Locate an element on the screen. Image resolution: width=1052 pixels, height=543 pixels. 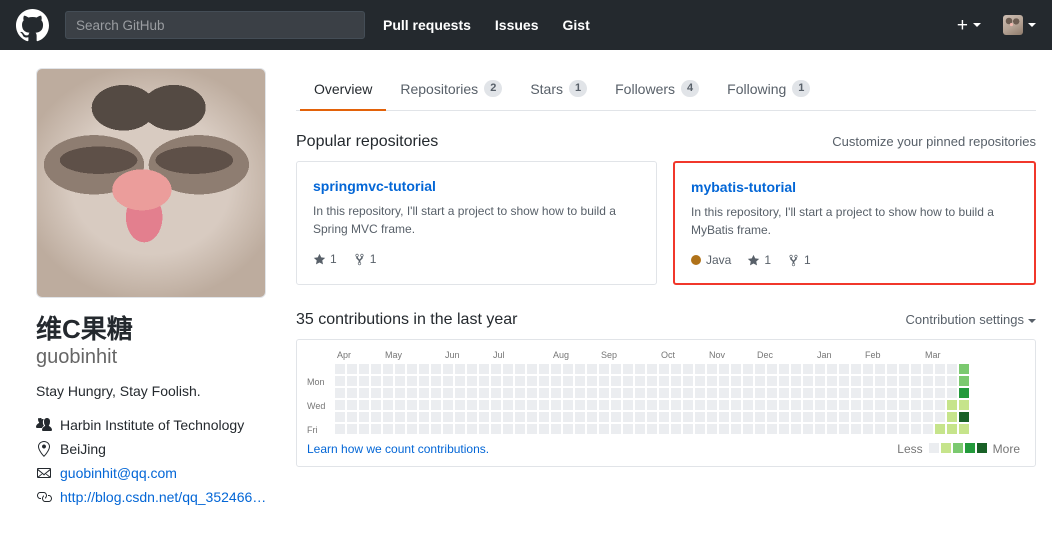
search-input is located at coordinates (215, 25).